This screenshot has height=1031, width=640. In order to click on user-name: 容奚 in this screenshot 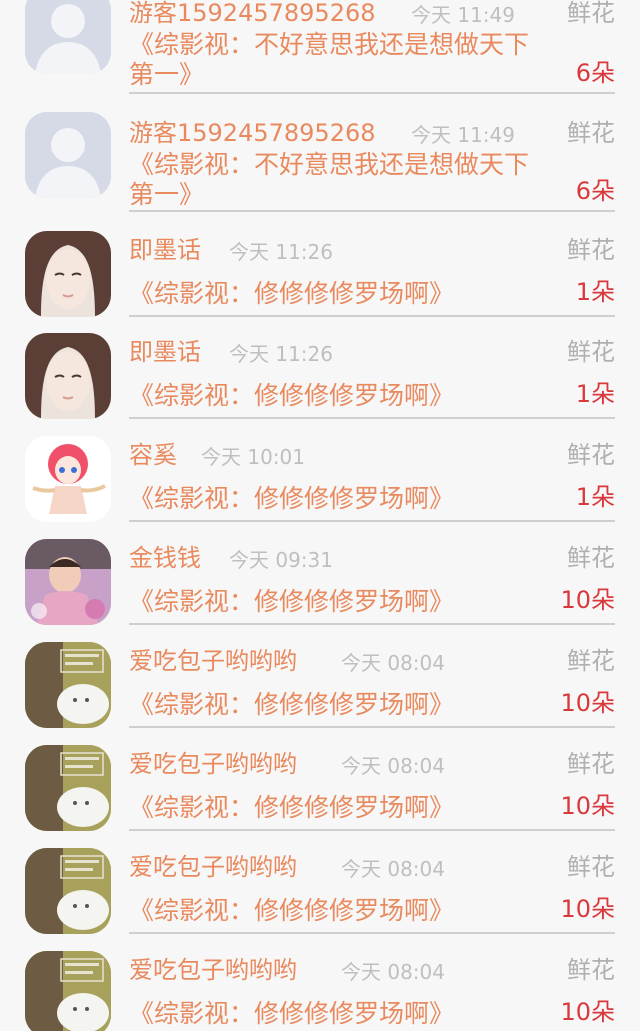, I will do `click(153, 455)`.